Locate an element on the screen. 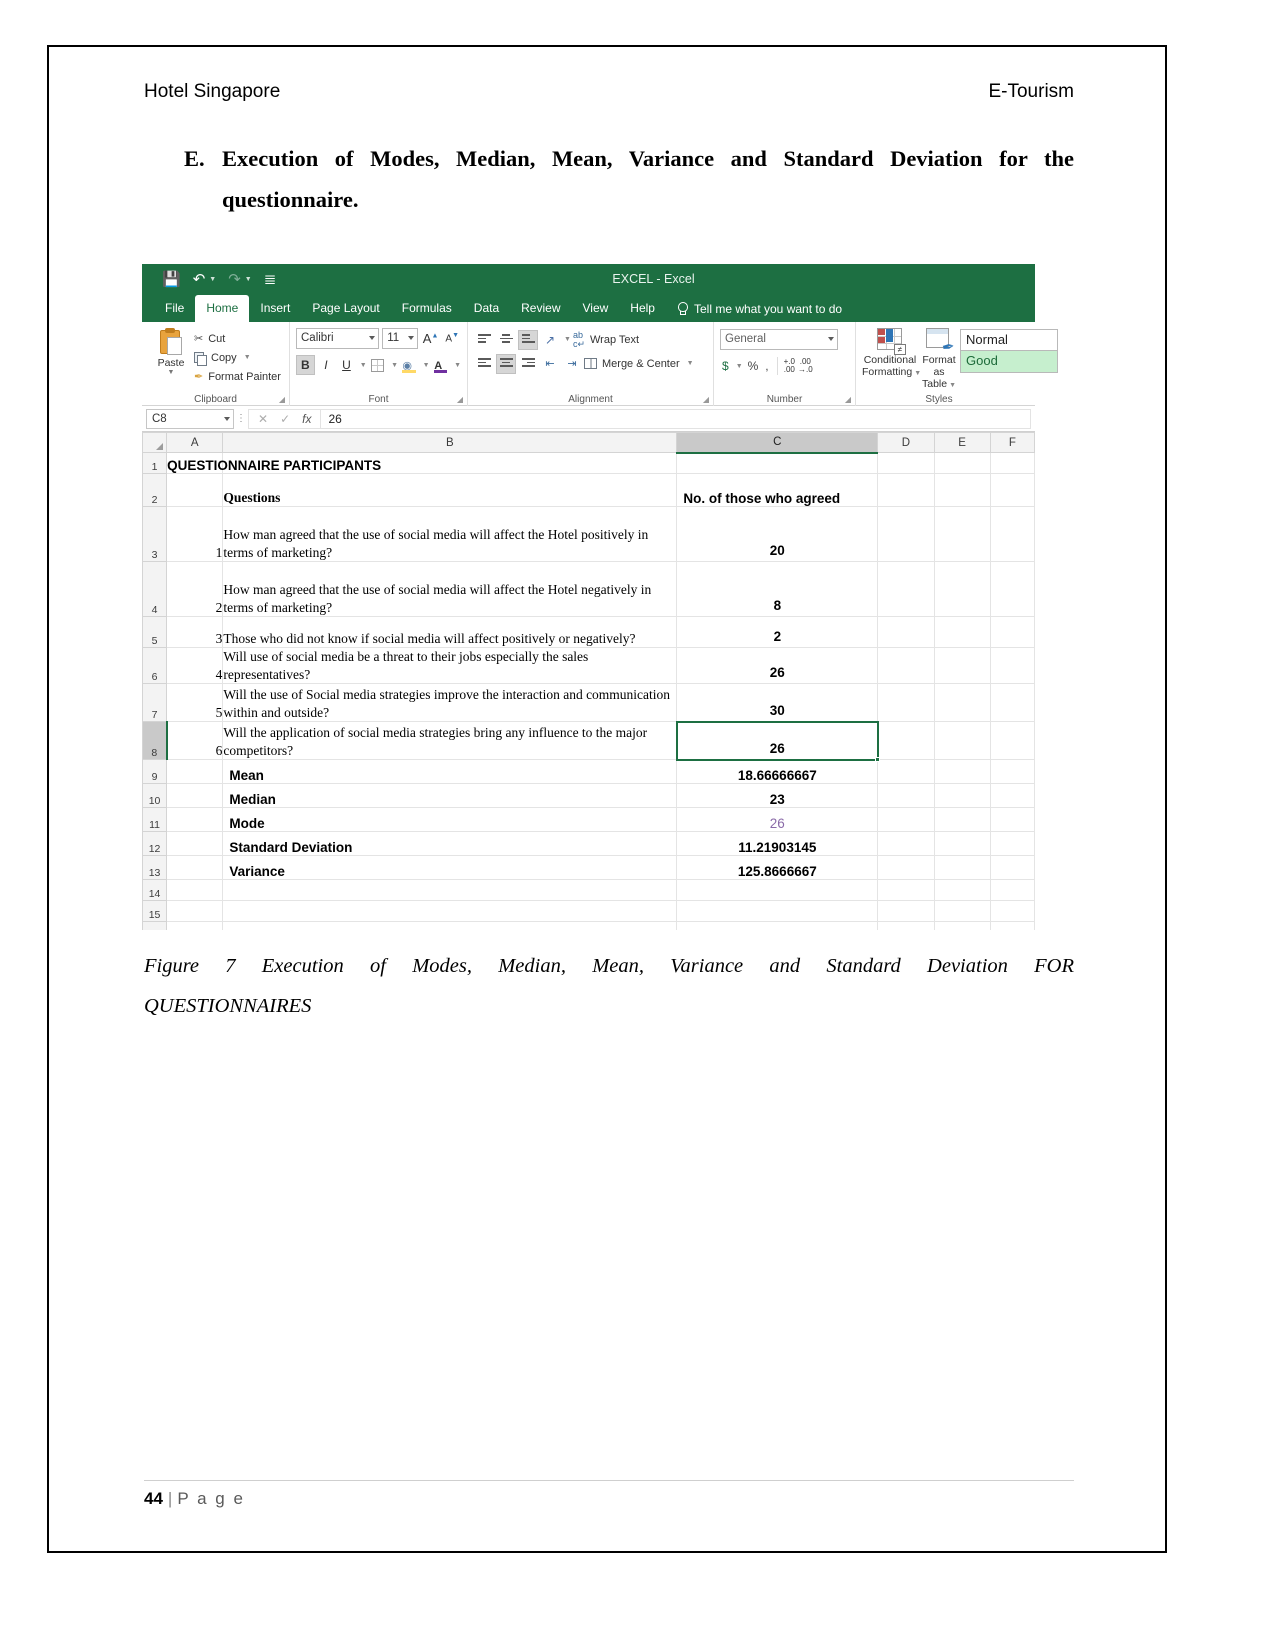 The image size is (1275, 1650). comma-style-button: , is located at coordinates (766, 366).